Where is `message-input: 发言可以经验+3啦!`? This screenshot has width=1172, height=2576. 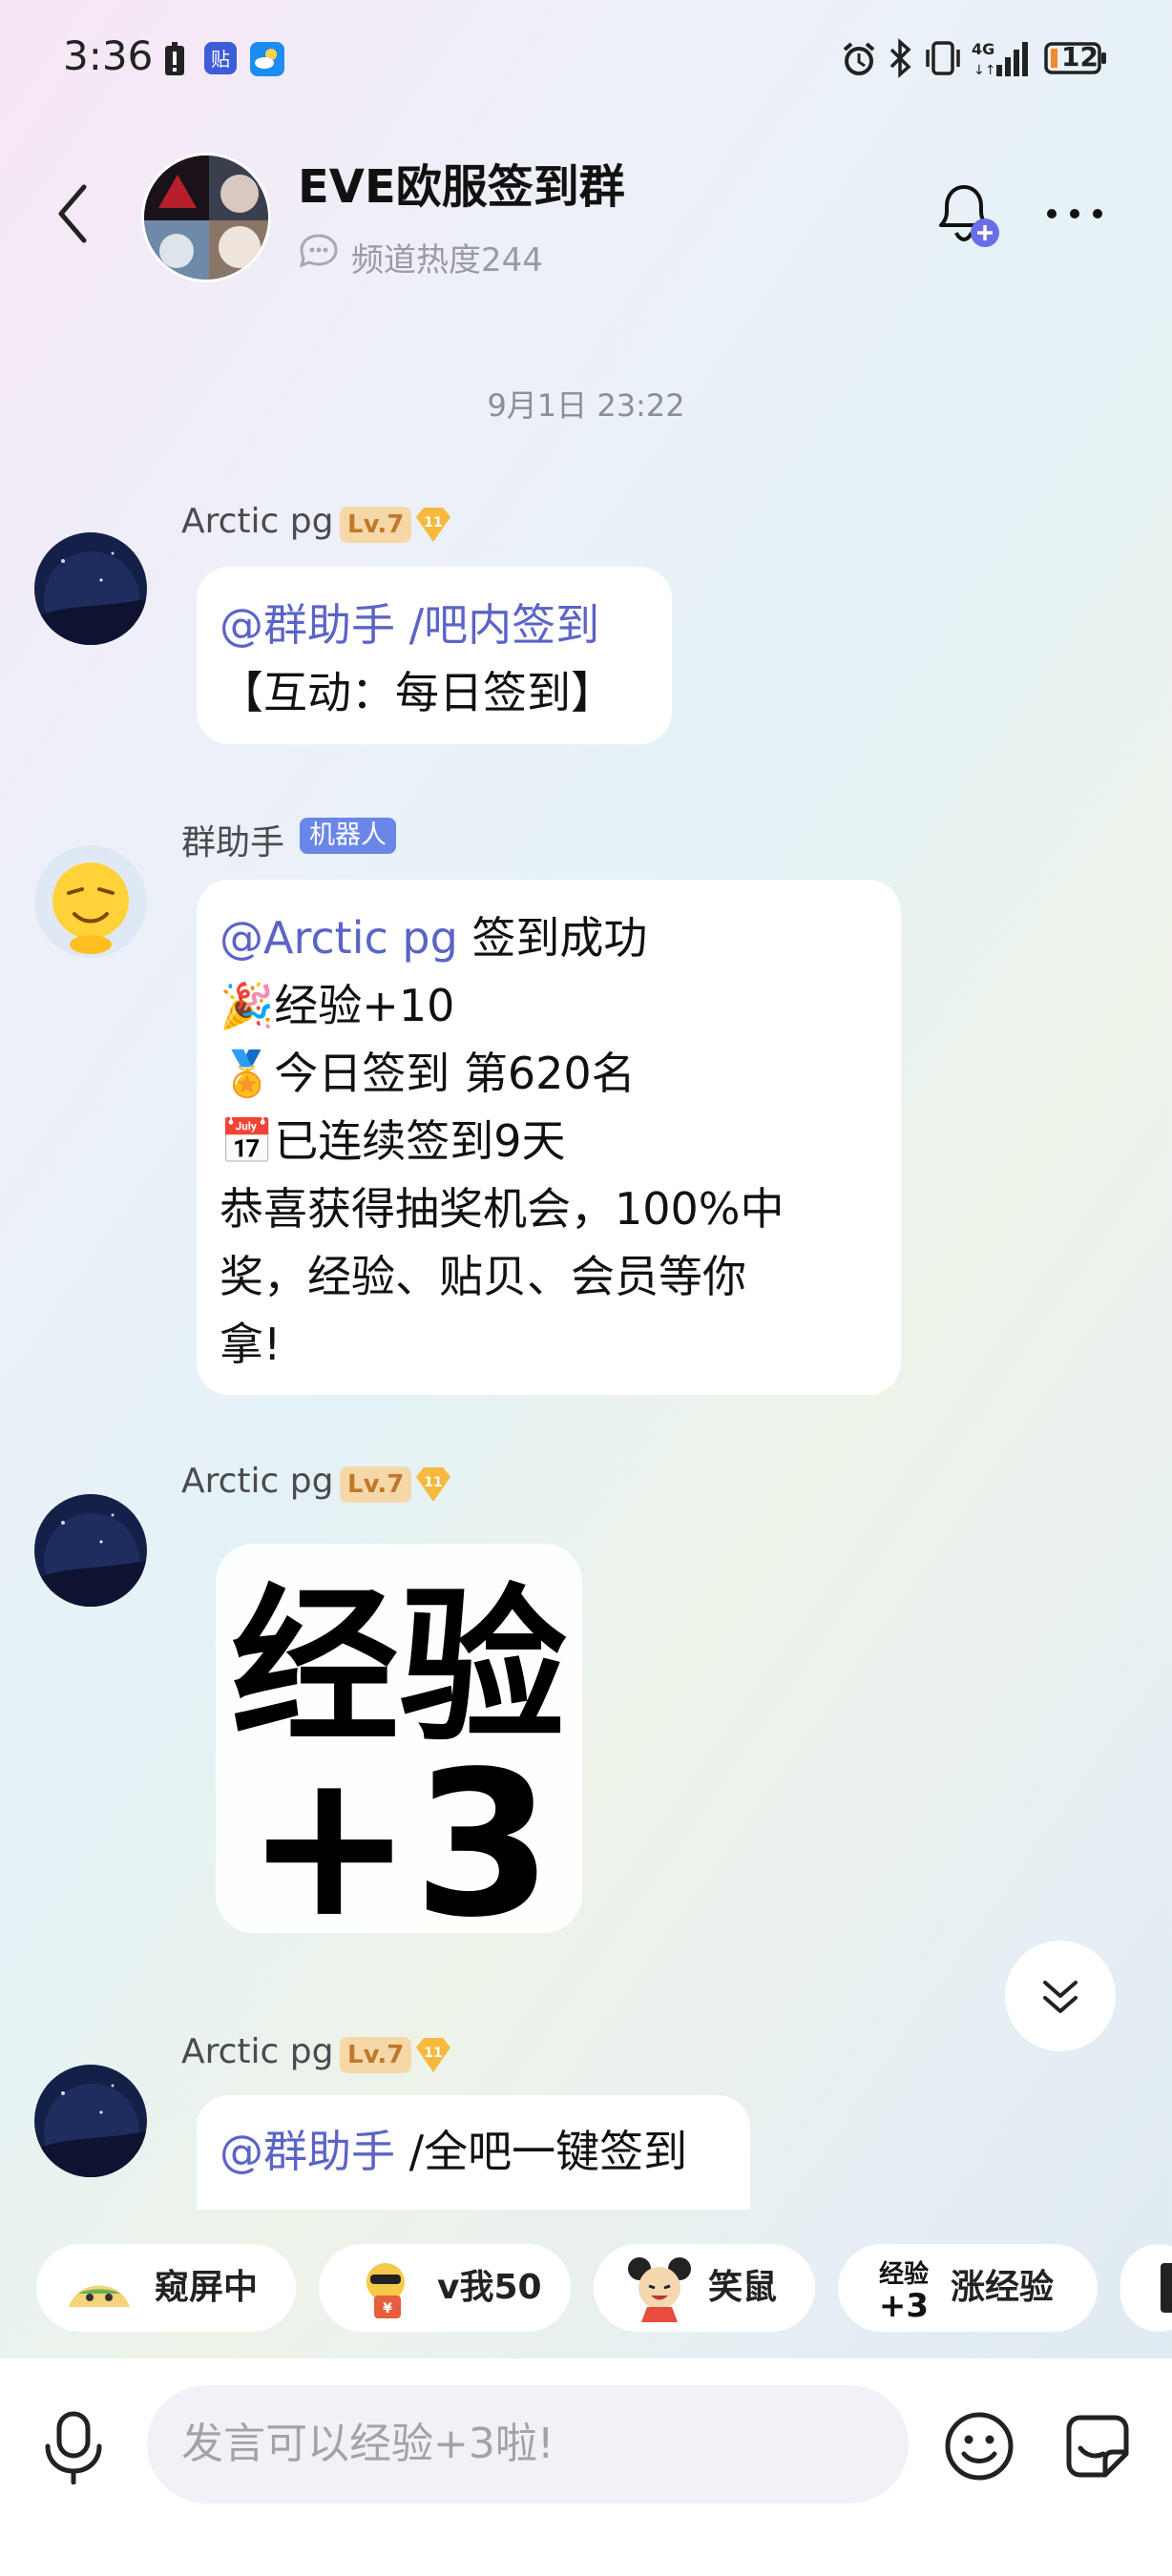 message-input: 发言可以经验+3啦! is located at coordinates (528, 2444).